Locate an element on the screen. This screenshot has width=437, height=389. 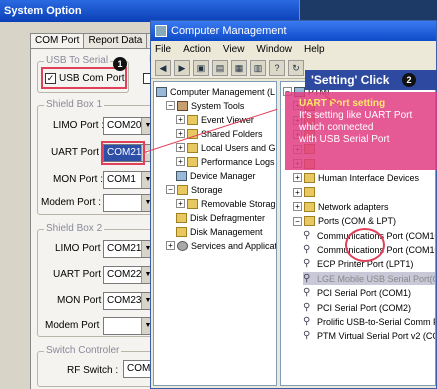
refresh-icon: ↻ is located at coordinates (296, 67).